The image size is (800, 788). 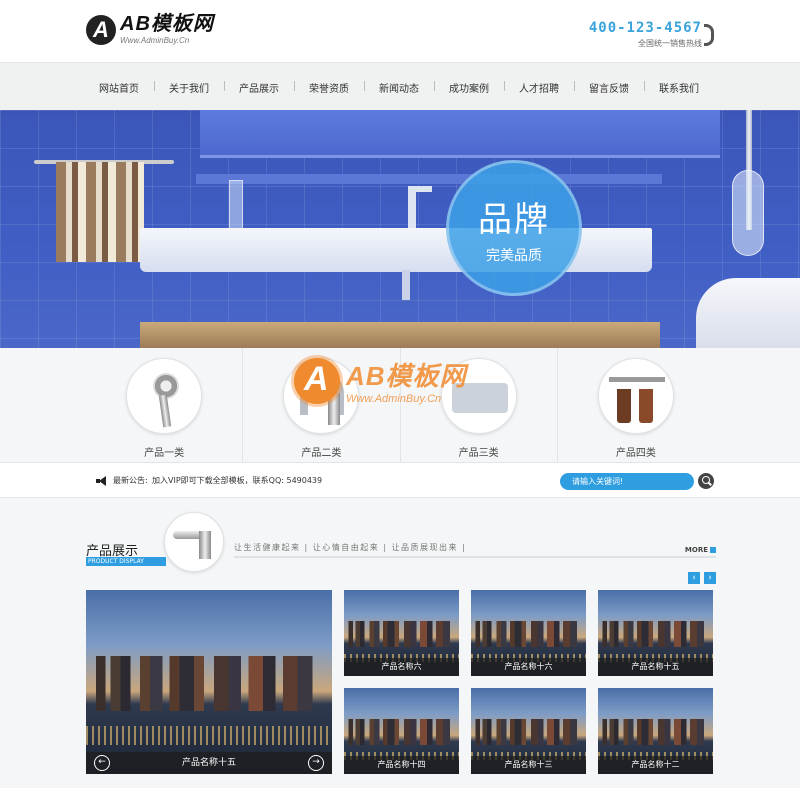 I want to click on category-item-3: 产品三类, so click(x=479, y=405).